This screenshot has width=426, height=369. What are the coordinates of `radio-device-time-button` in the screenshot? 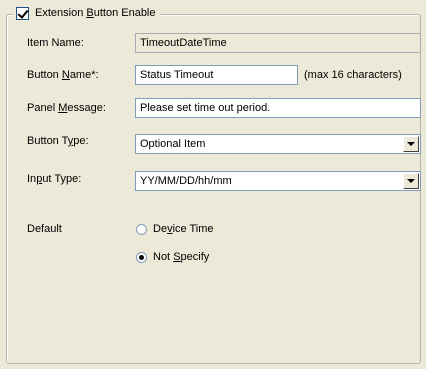 It's located at (141, 229).